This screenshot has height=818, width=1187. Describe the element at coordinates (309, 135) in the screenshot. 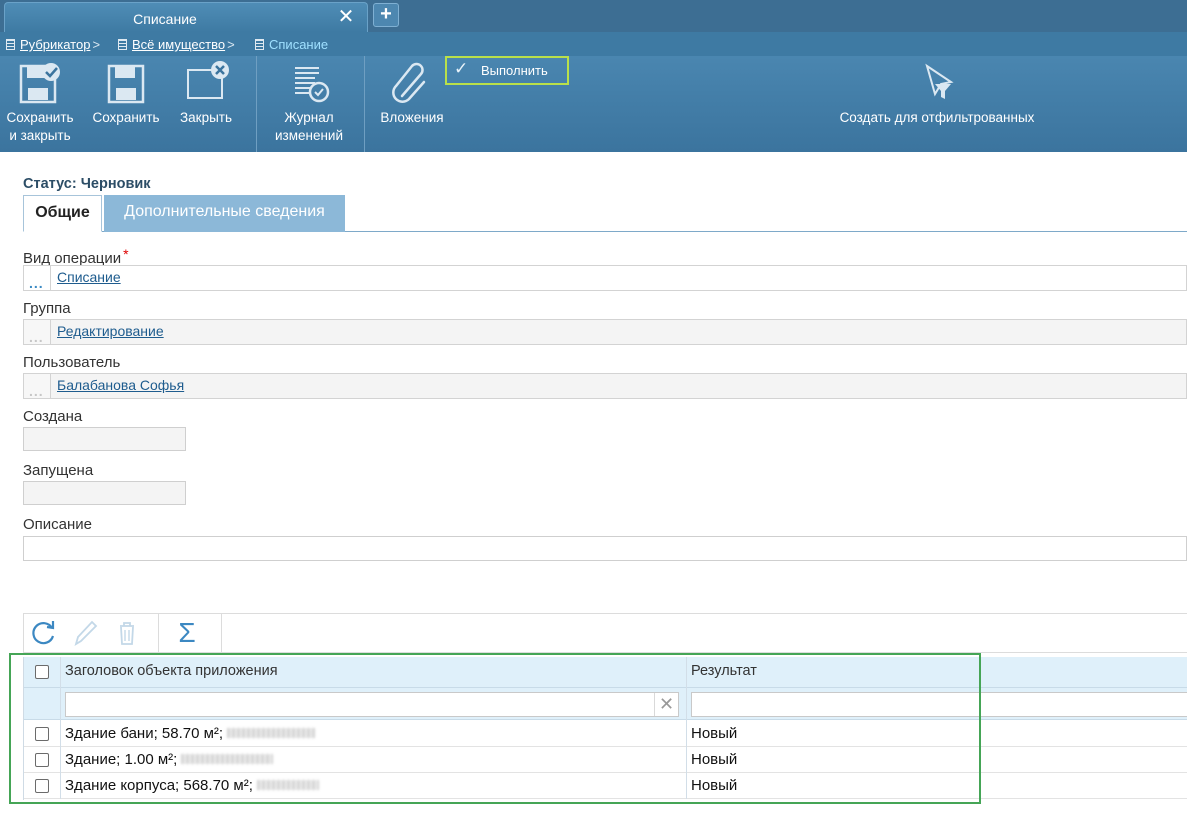

I see `change-journal-line2: изменений` at that location.